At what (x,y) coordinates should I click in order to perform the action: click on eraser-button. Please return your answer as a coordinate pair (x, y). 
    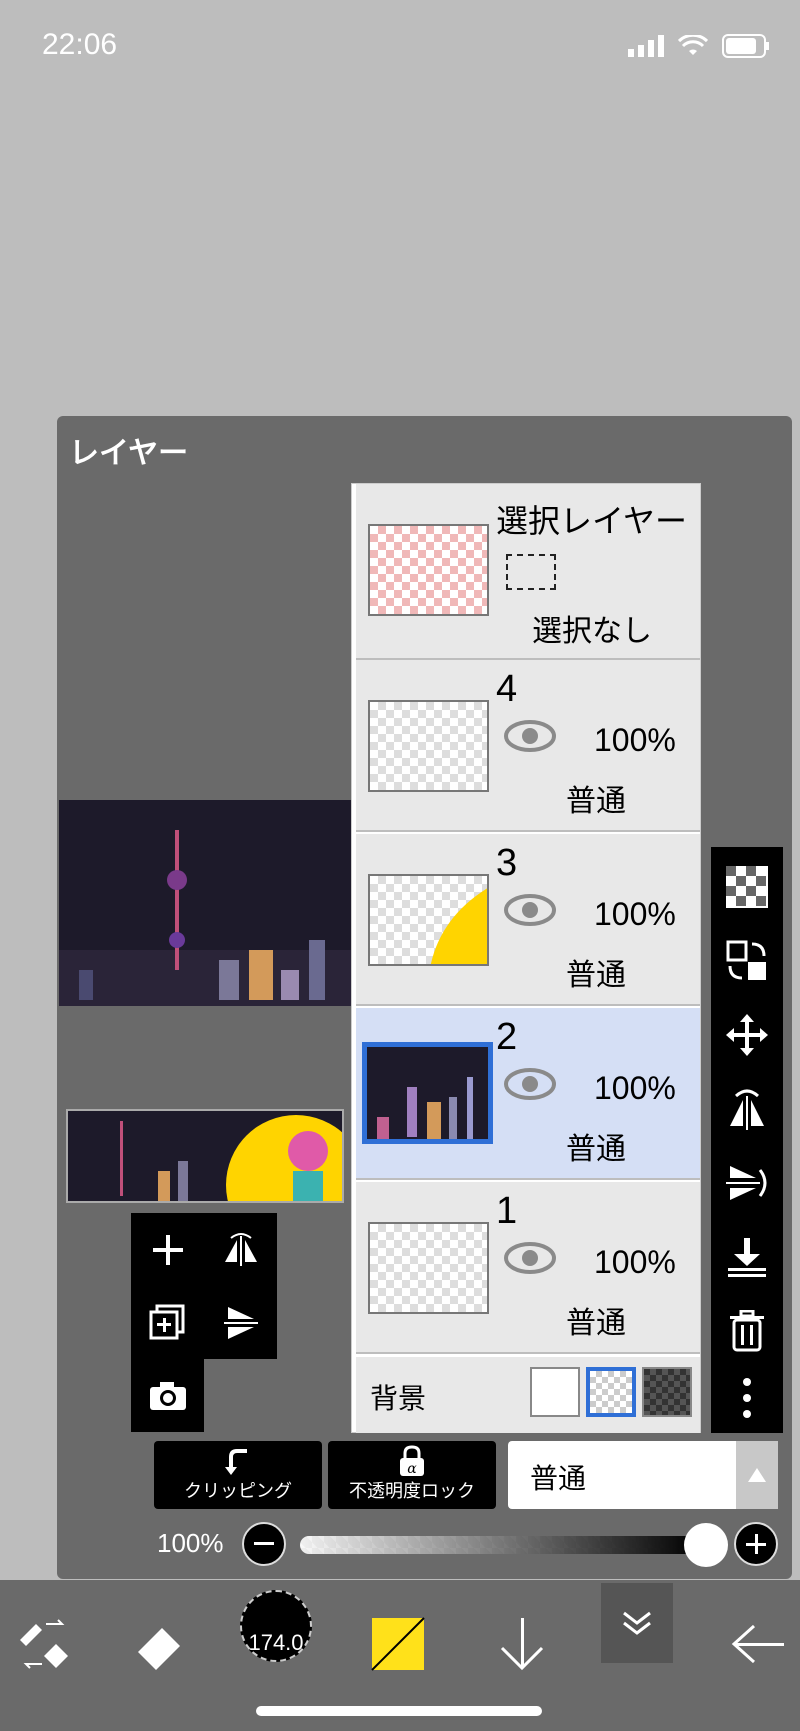
    Looking at the image, I should click on (160, 1644).